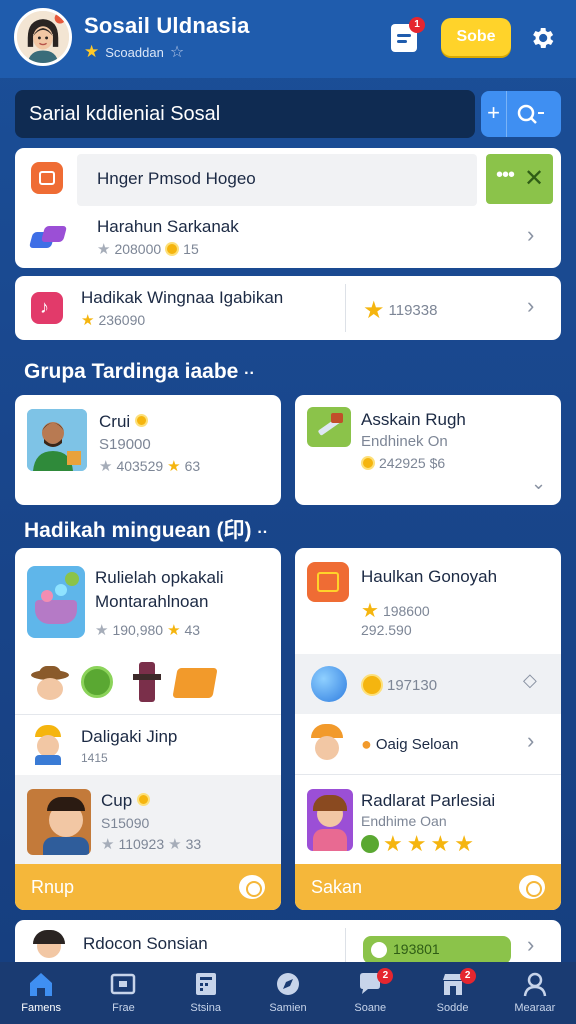 The width and height of the screenshot is (576, 1024). I want to click on card-title: Rulielah opkakali Montarahlnoan, so click(159, 589).